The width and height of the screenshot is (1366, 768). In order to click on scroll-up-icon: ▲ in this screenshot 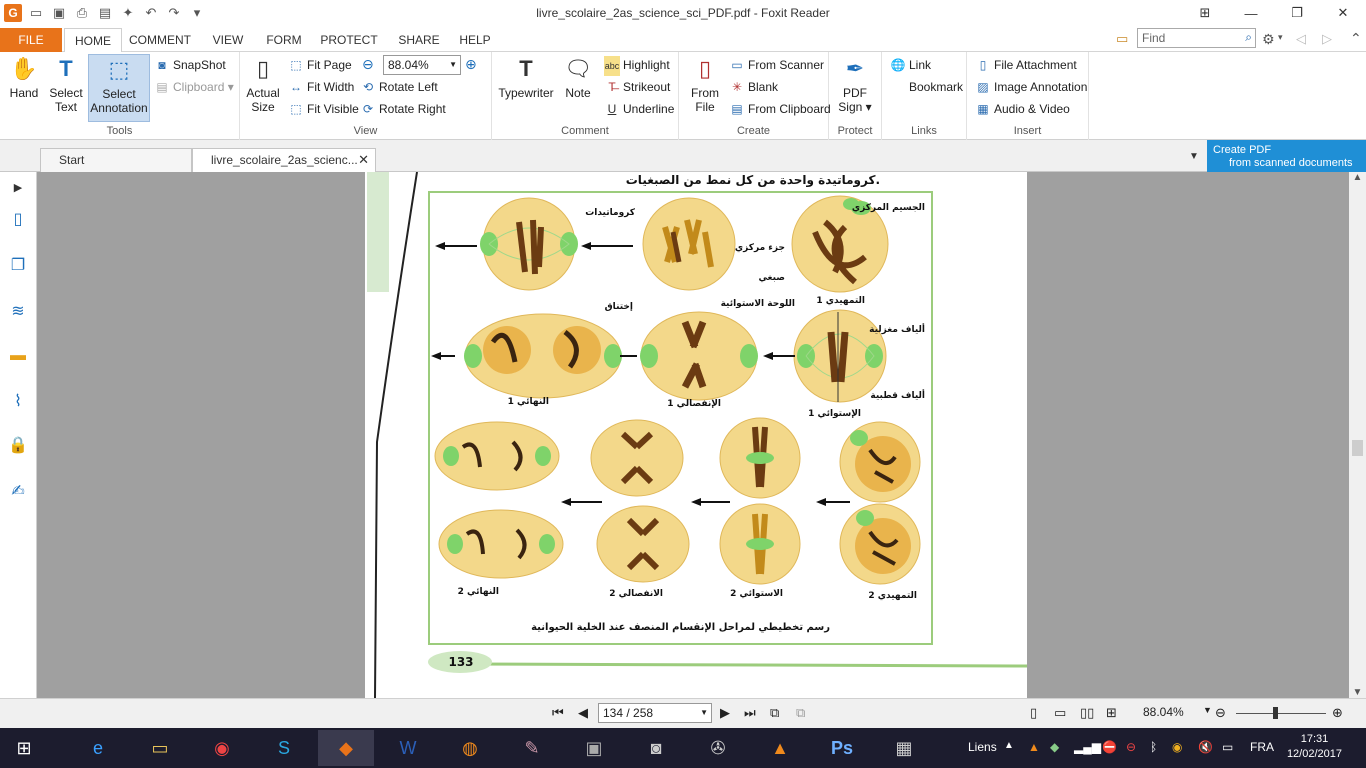, I will do `click(1357, 177)`.